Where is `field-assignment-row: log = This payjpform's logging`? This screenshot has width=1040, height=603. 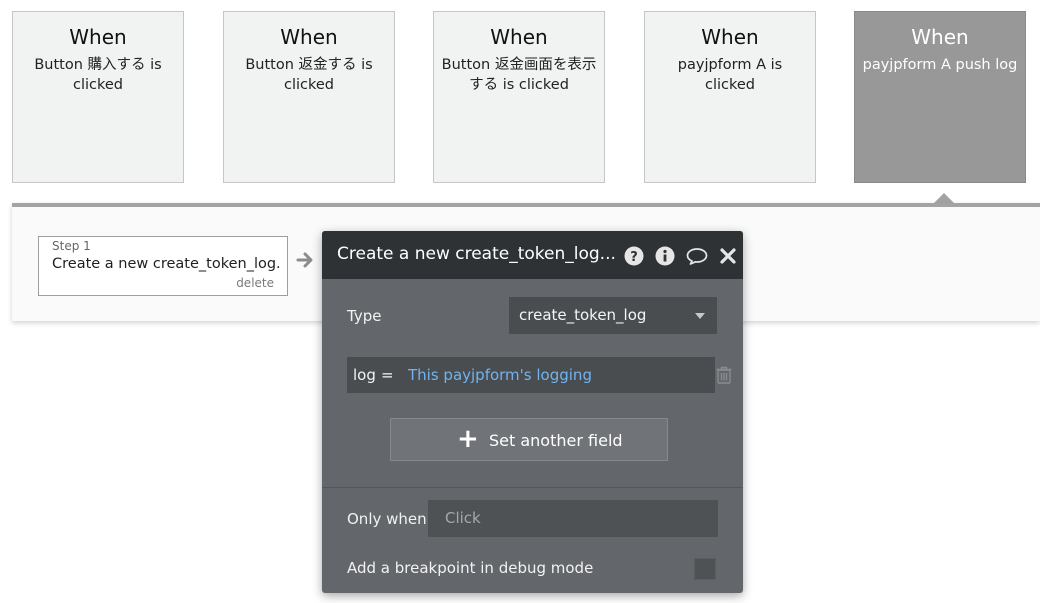 field-assignment-row: log = This payjpform's logging is located at coordinates (531, 375).